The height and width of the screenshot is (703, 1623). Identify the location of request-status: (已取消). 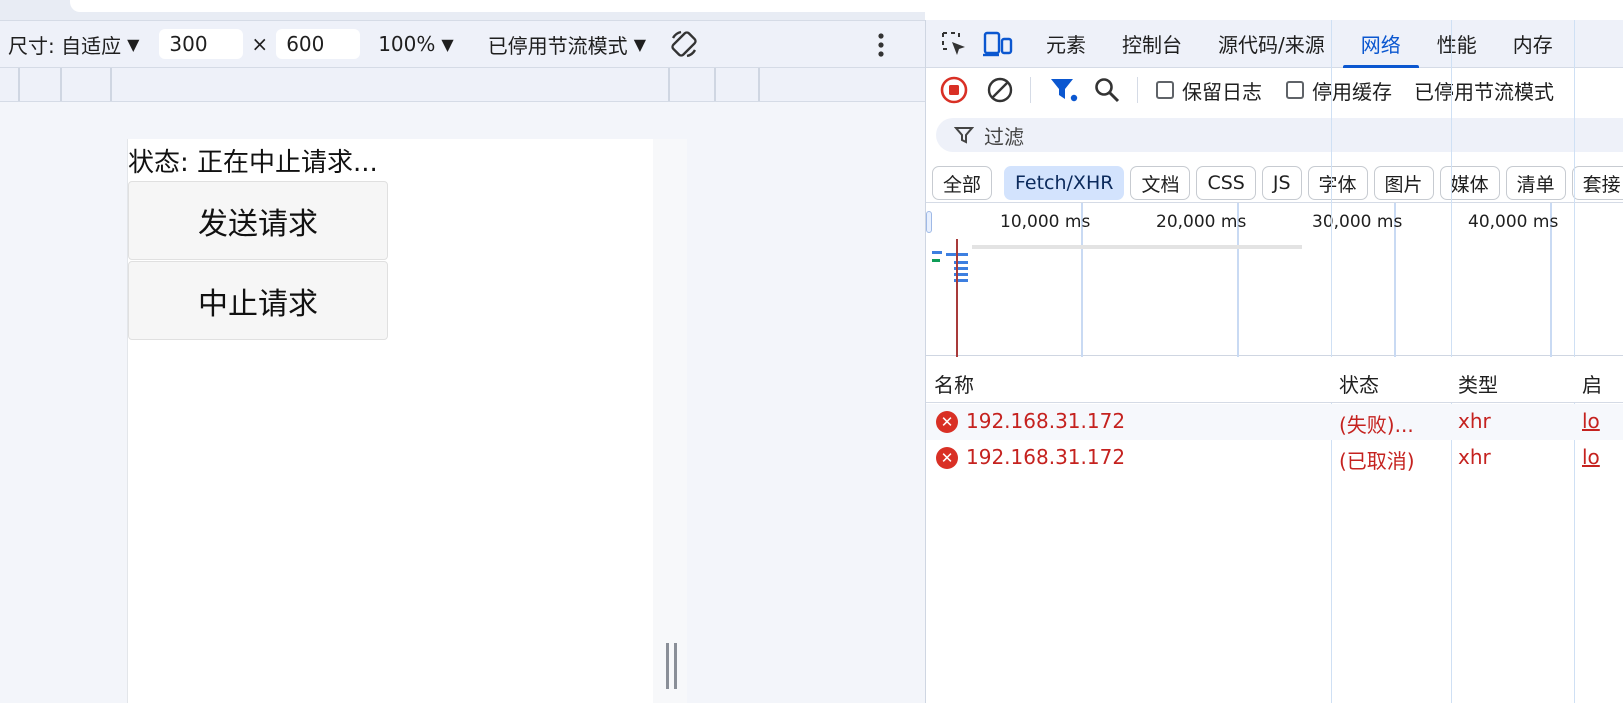
(1377, 461).